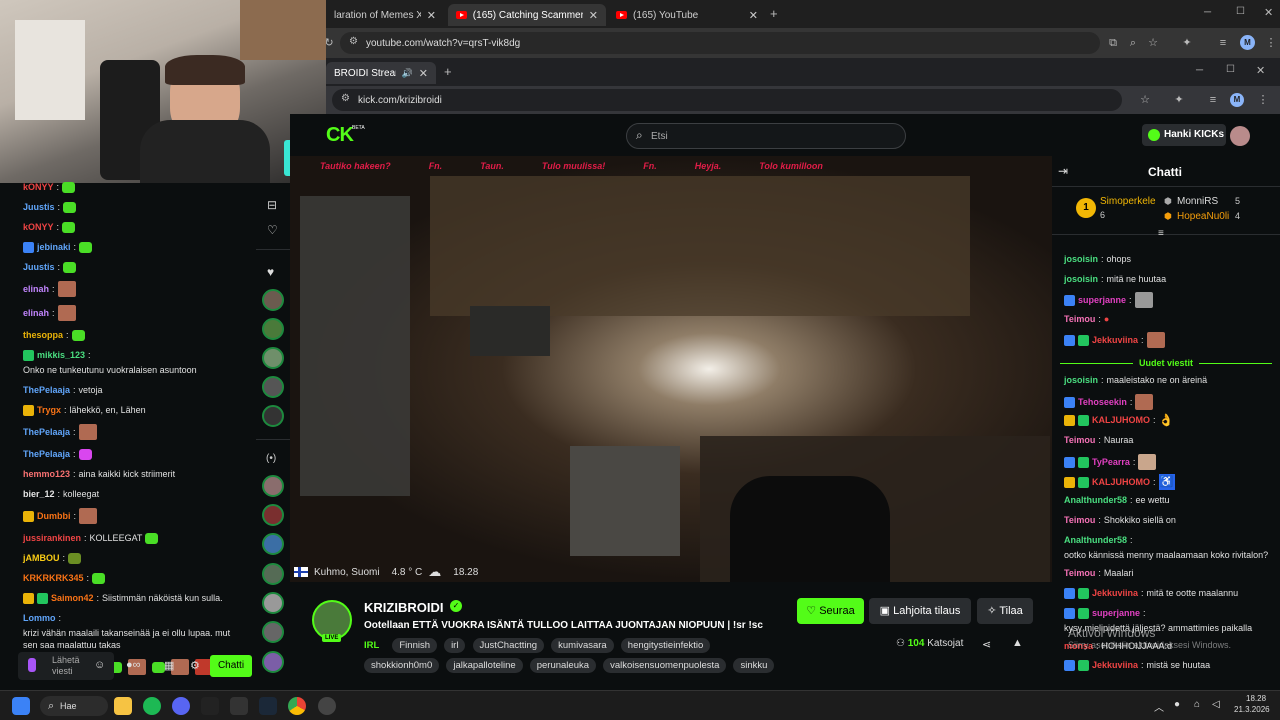 Image resolution: width=1280 pixels, height=720 pixels. I want to click on collapse-chat-icon: ⇥, so click(1063, 171).